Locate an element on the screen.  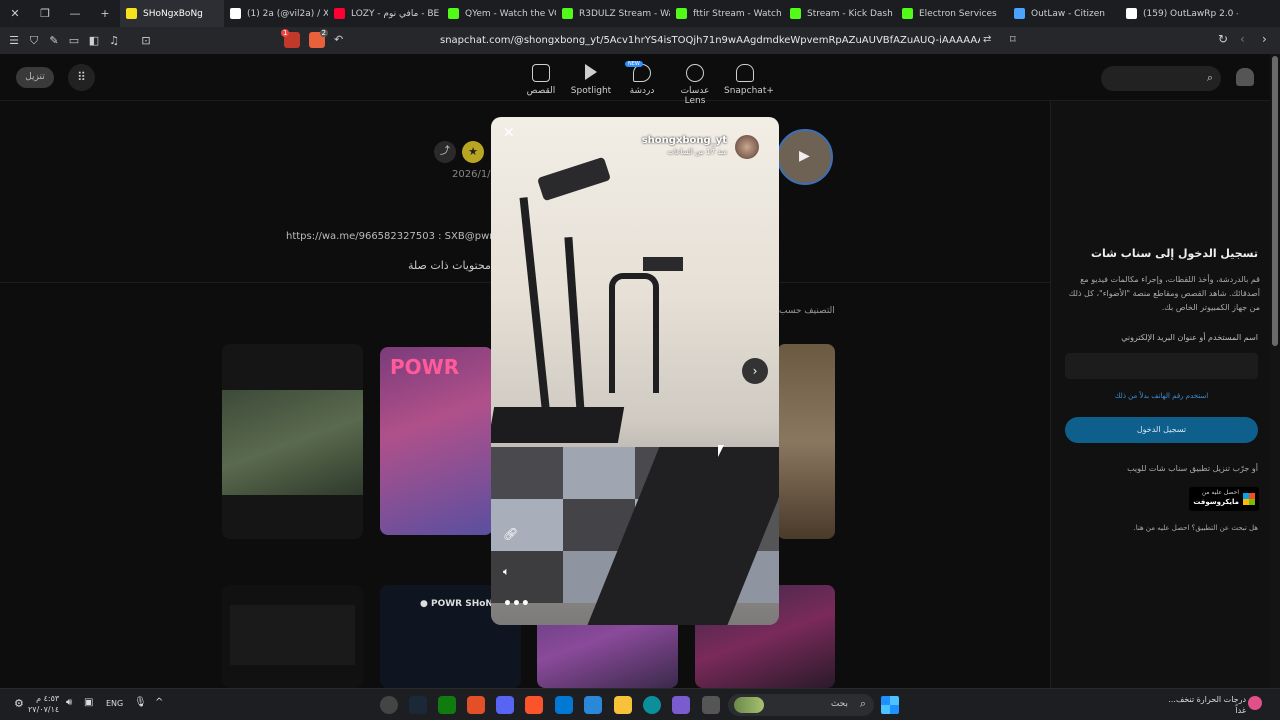
browser-tab: SHoNgxBoNg is located at coordinates (172, 13).